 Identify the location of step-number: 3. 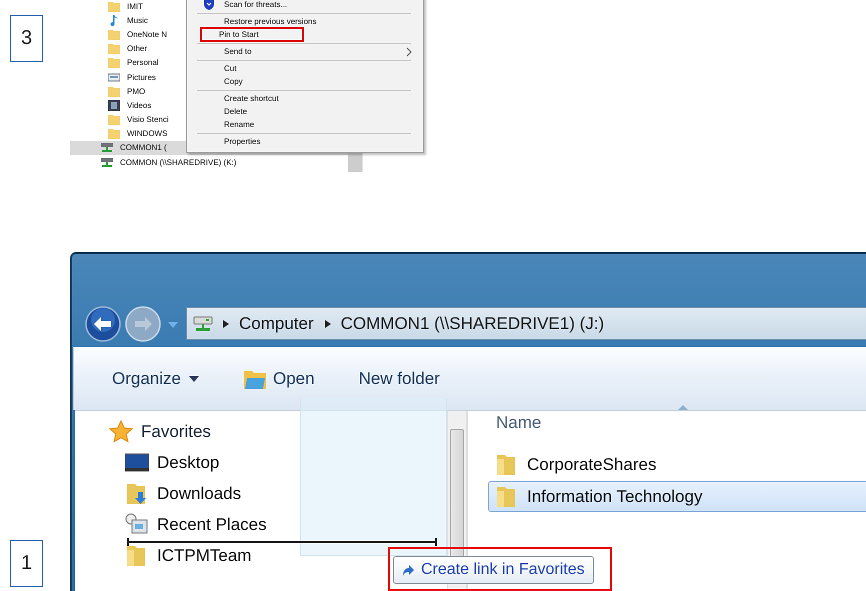
(26, 38).